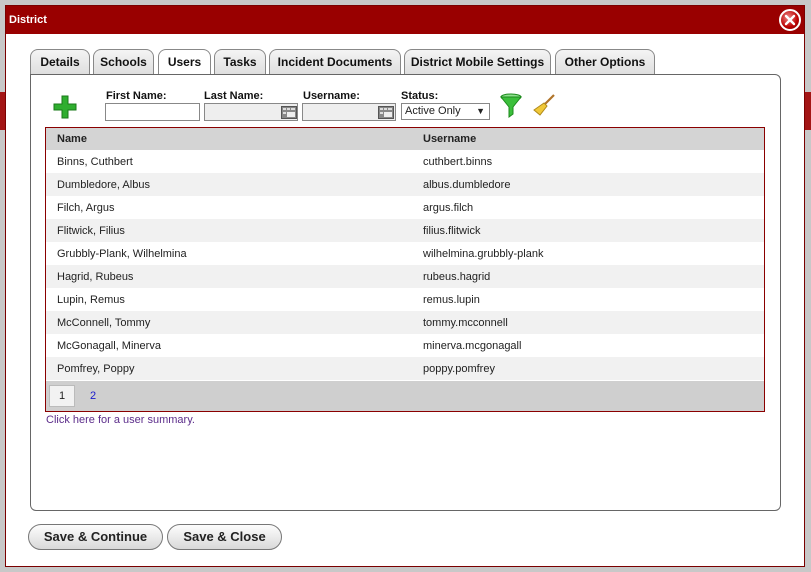 The width and height of the screenshot is (811, 572). What do you see at coordinates (95, 277) in the screenshot?
I see `cell-name: Hagrid, Rubeus` at bounding box center [95, 277].